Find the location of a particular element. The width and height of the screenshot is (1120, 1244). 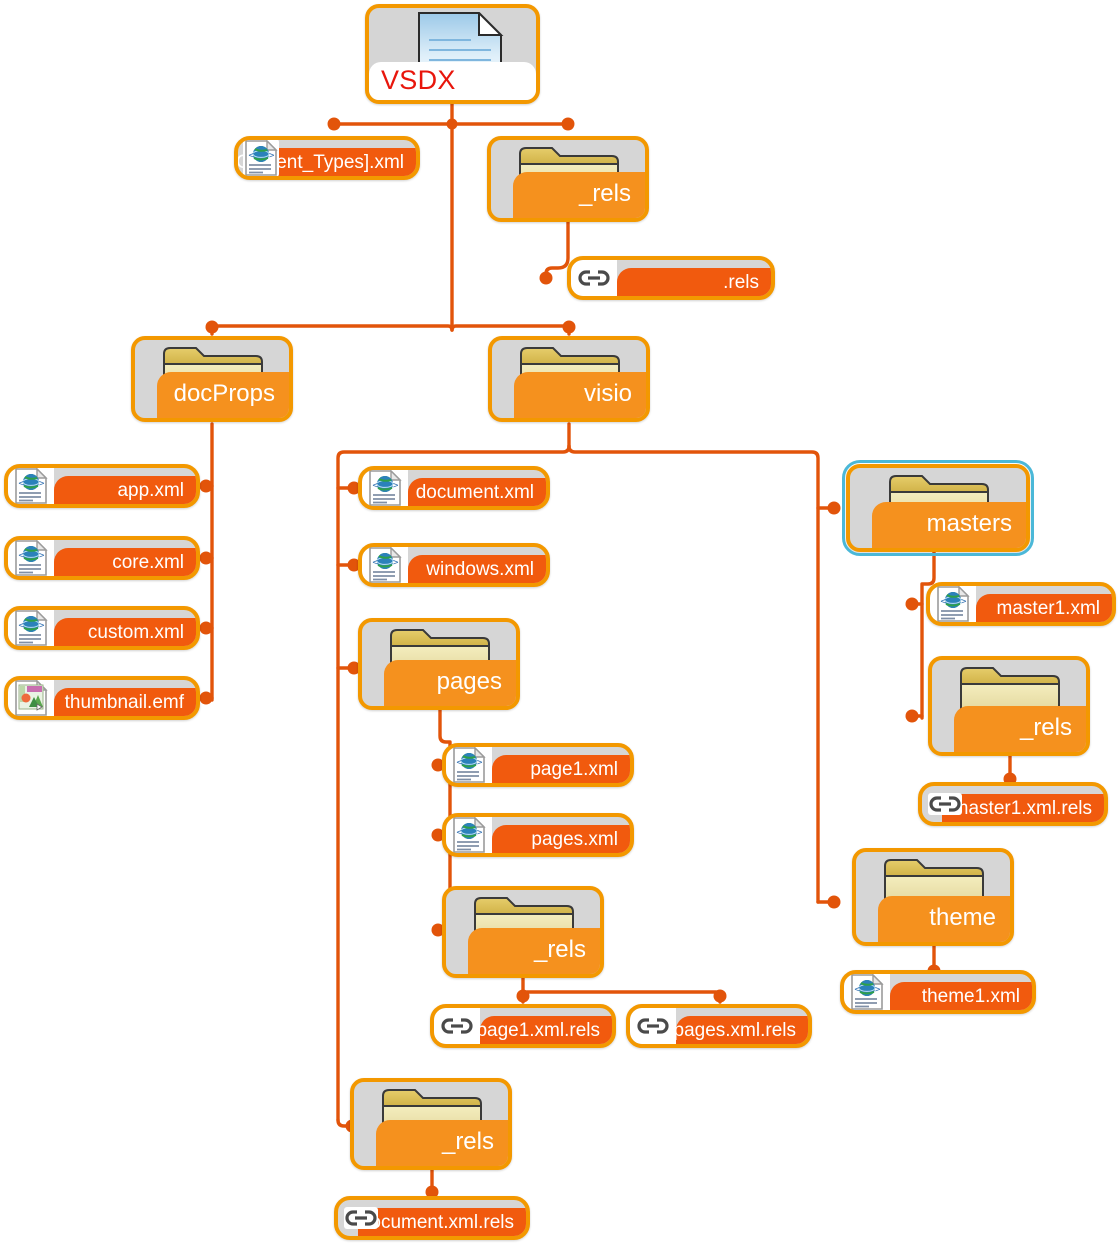

node-label: theme1.xml is located at coordinates (961, 996).